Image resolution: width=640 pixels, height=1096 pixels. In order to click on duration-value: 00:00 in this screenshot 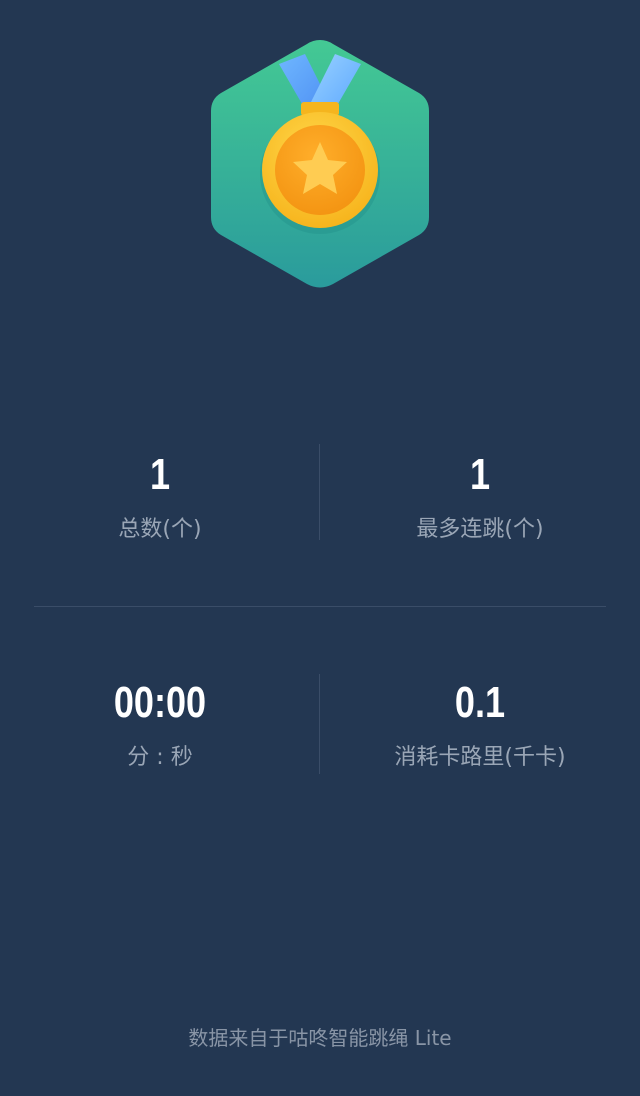, I will do `click(160, 702)`.